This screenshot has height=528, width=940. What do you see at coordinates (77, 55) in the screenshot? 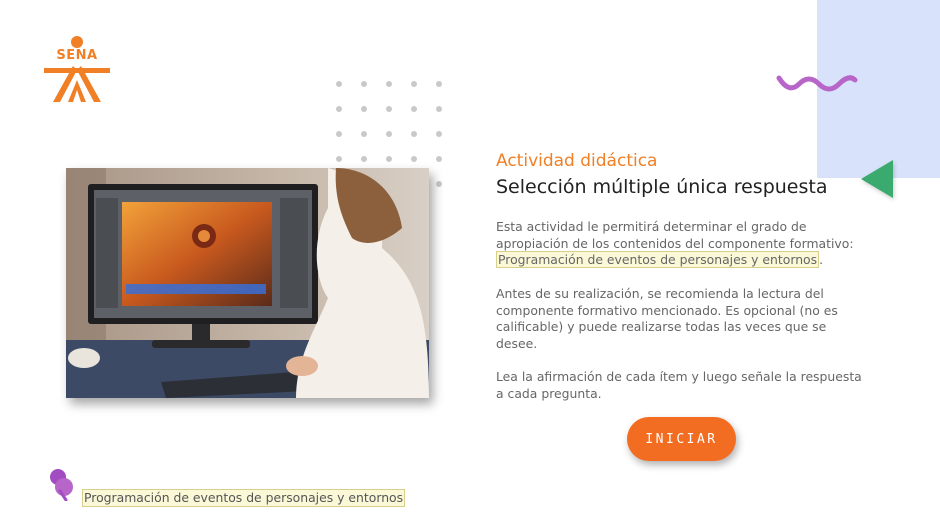
I see `logo-text: SENA` at bounding box center [77, 55].